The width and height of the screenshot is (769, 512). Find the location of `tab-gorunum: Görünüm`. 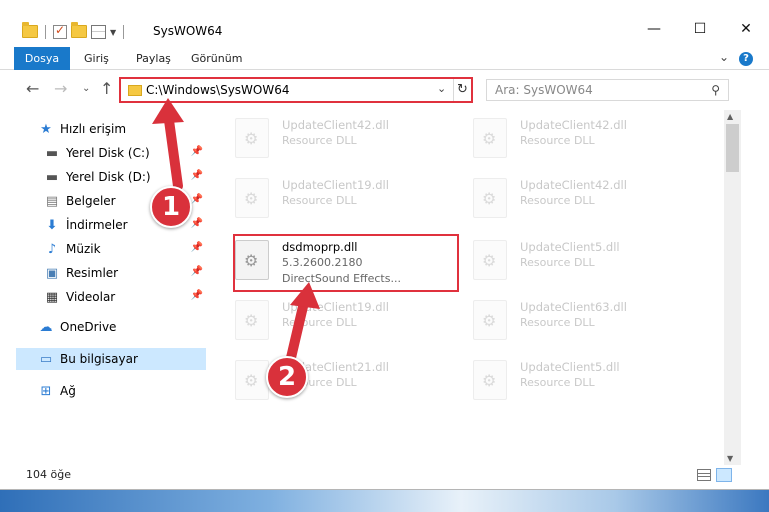

tab-gorunum: Görünüm is located at coordinates (216, 58).